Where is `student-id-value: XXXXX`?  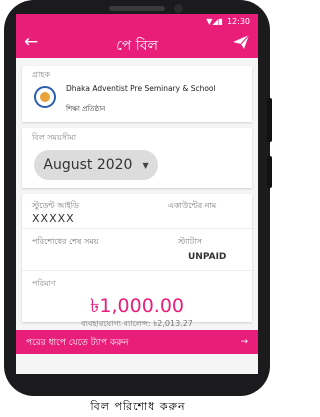
student-id-value: XXXXX is located at coordinates (53, 218).